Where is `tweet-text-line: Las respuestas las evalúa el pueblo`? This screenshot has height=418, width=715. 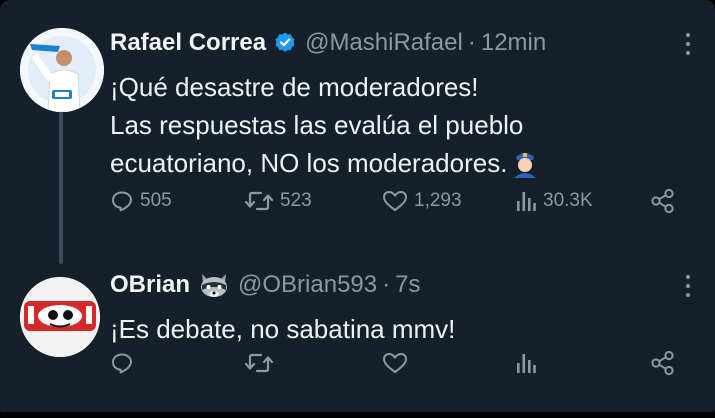
tweet-text-line: Las respuestas las evalúa el pueblo is located at coordinates (317, 125).